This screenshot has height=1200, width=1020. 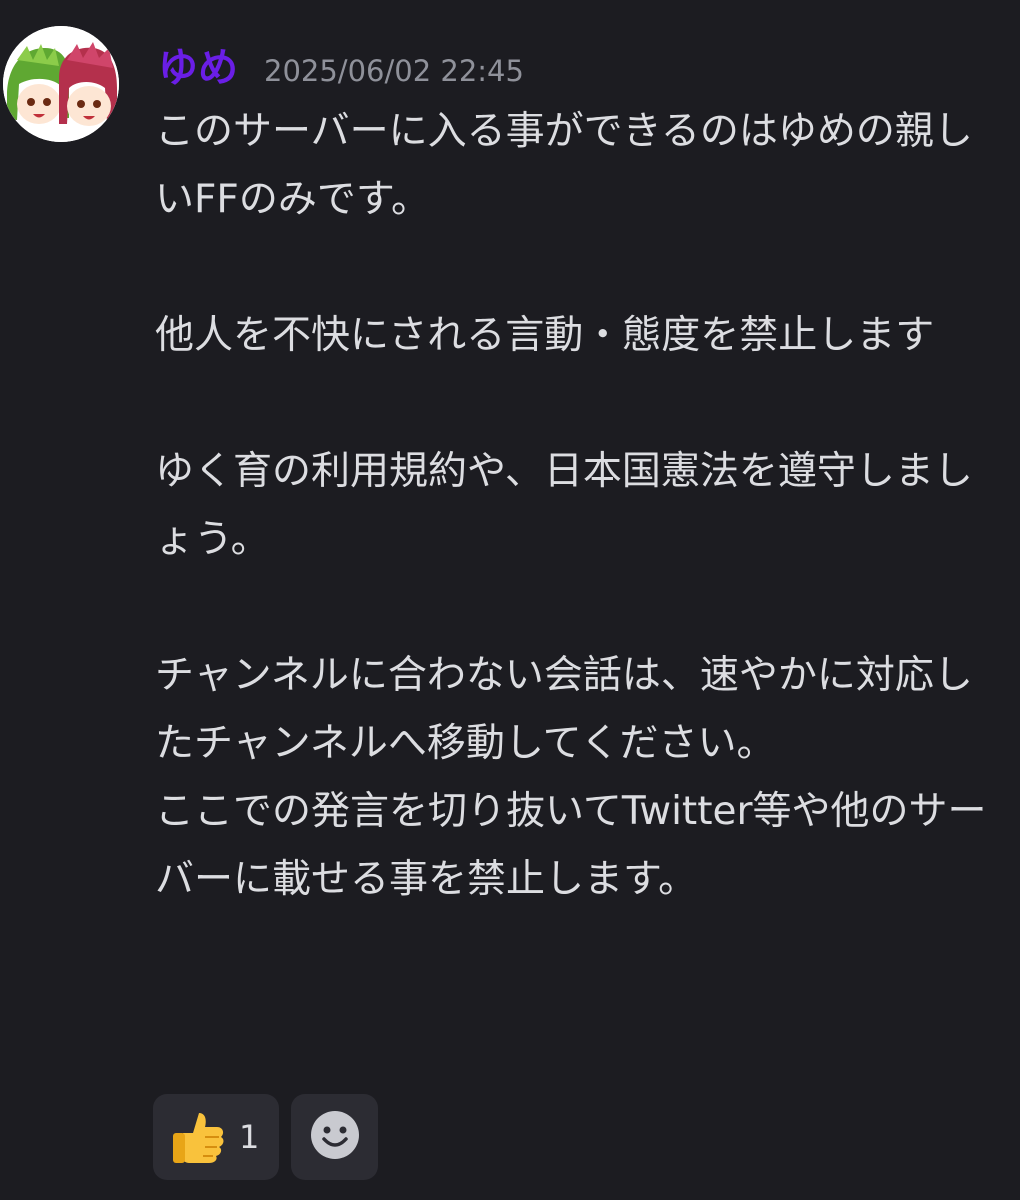 I want to click on message-paragraph: チャンネルに合わない会話は、速やかに対応したチャンネルへ移動してください。, so click(x=564, y=709).